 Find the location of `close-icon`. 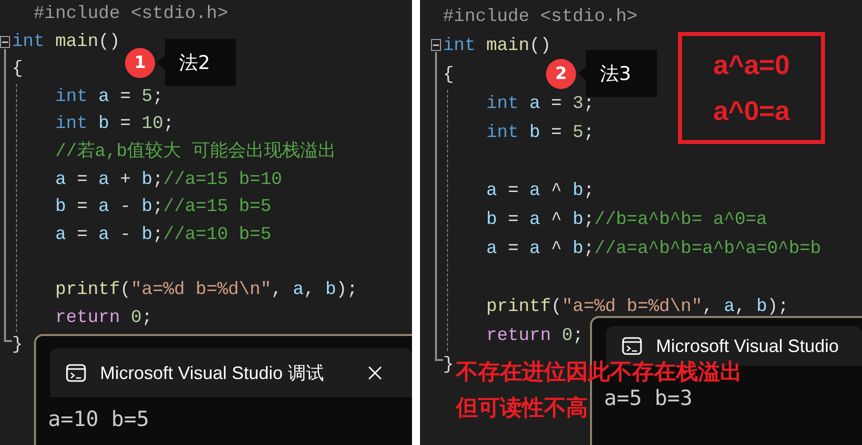

close-icon is located at coordinates (375, 373).